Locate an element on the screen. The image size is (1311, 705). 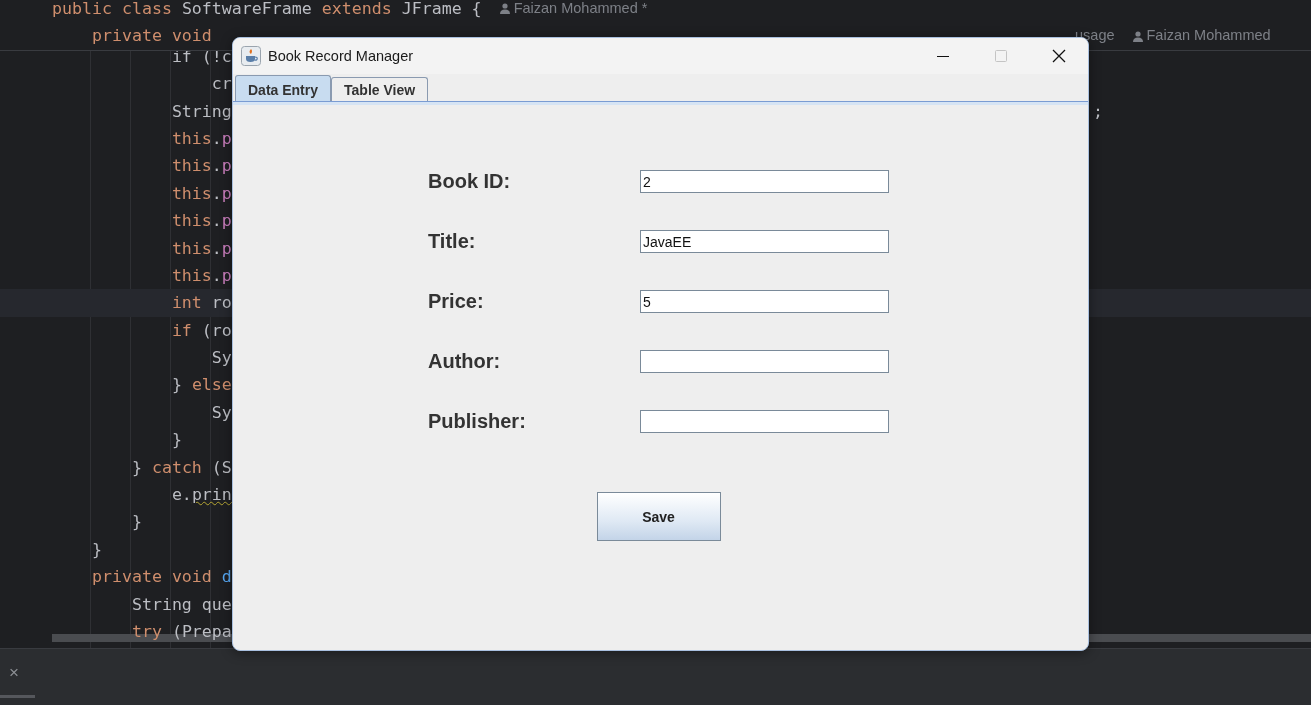
scroll-indicator is located at coordinates (17, 696).